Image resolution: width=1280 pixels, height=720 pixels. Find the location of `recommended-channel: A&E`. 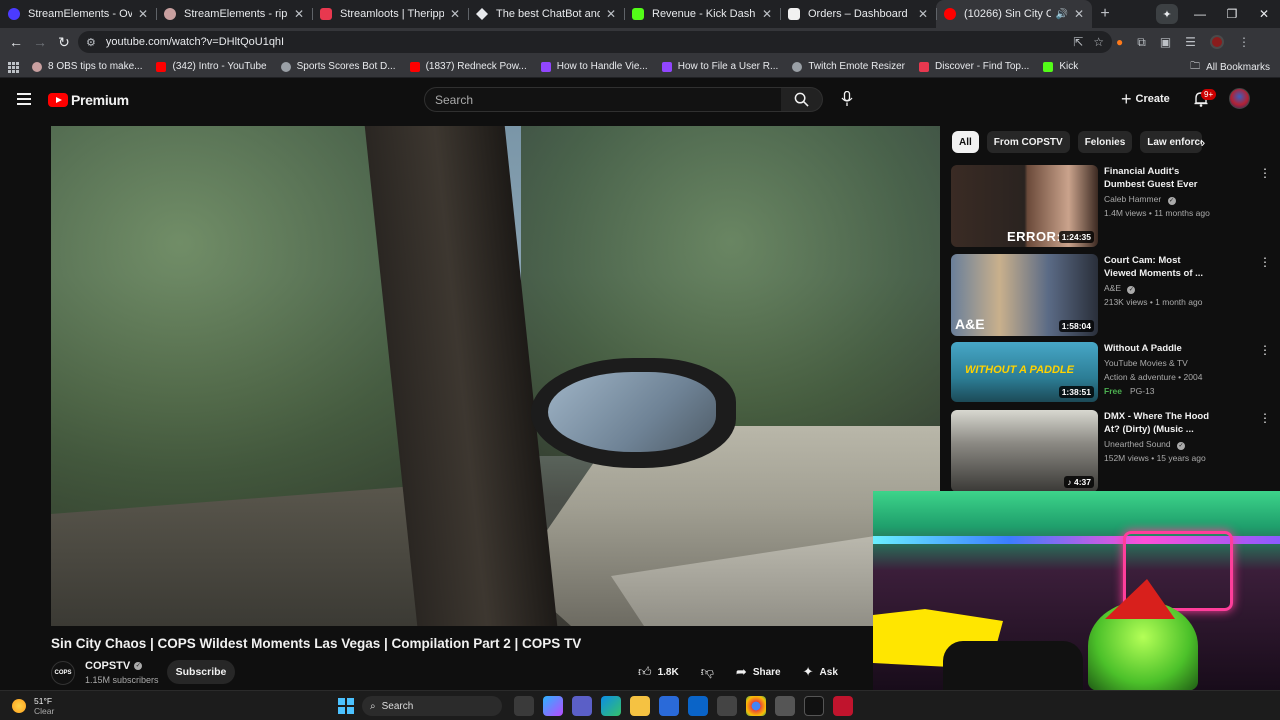

recommended-channel: A&E is located at coordinates (1113, 288).